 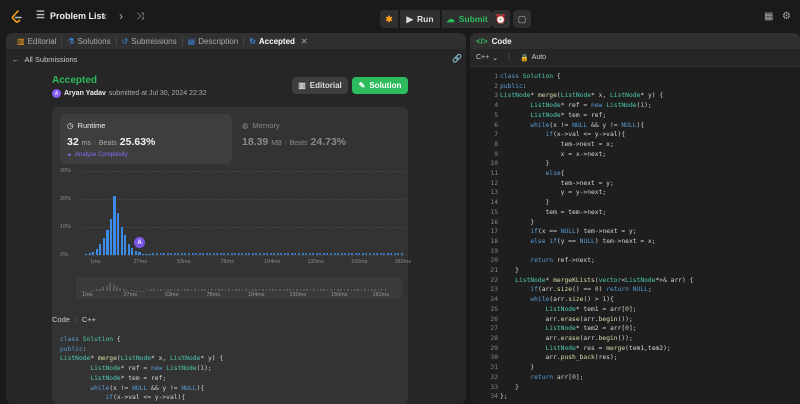 What do you see at coordinates (320, 85) in the screenshot?
I see `editorial-button: ▥ Editorial` at bounding box center [320, 85].